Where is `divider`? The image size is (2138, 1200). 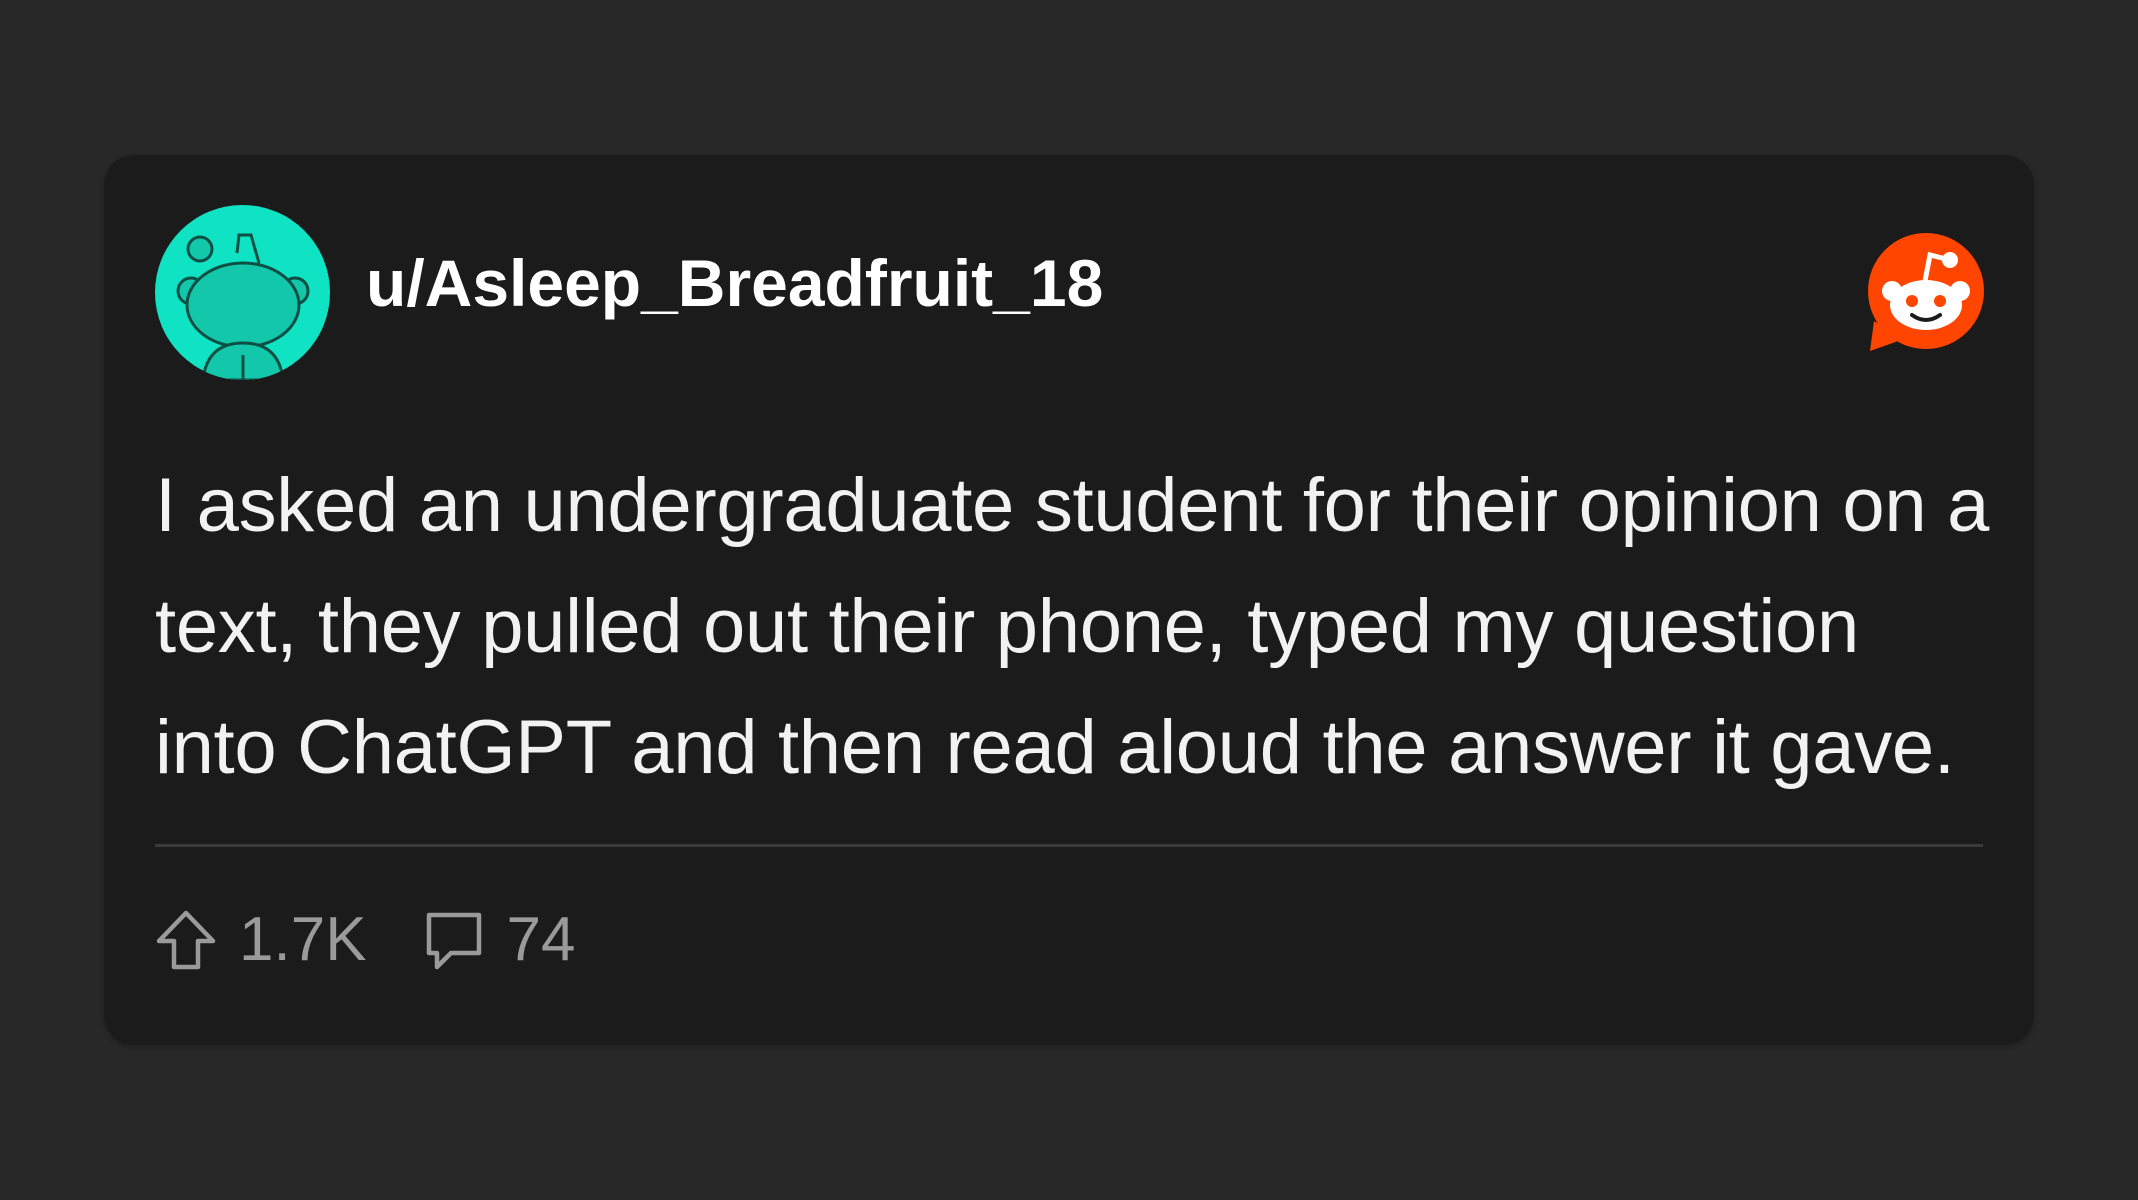 divider is located at coordinates (1069, 845).